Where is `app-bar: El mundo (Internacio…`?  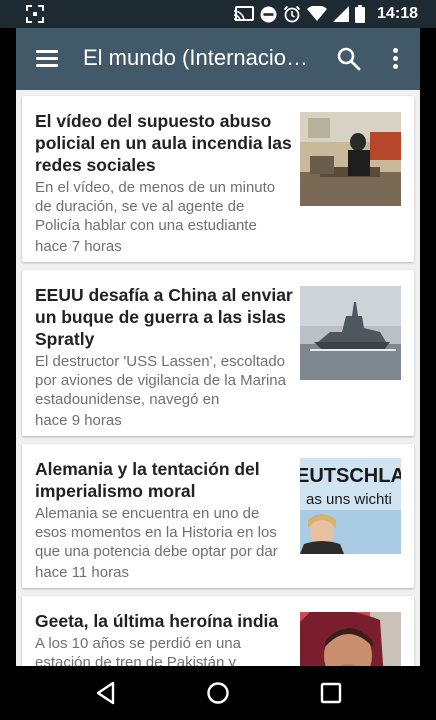
app-bar: El mundo (Internacio… is located at coordinates (218, 59).